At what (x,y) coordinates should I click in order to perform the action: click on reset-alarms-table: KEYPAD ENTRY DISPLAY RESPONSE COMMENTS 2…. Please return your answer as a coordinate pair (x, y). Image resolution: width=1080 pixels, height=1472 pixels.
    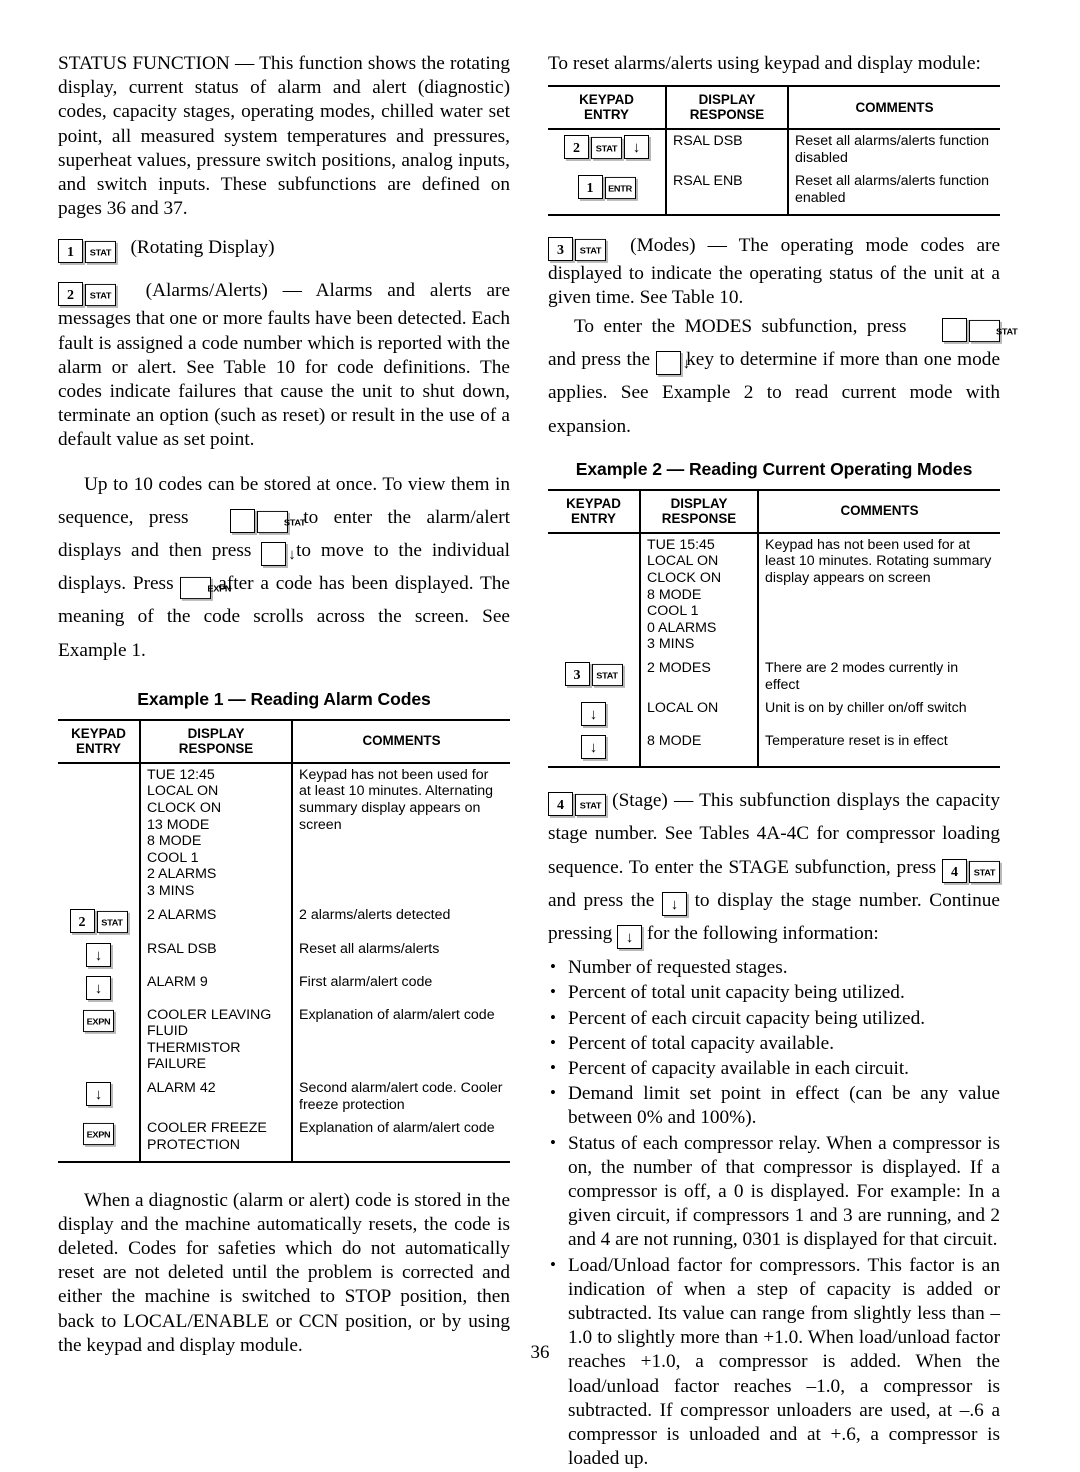
    Looking at the image, I should click on (774, 150).